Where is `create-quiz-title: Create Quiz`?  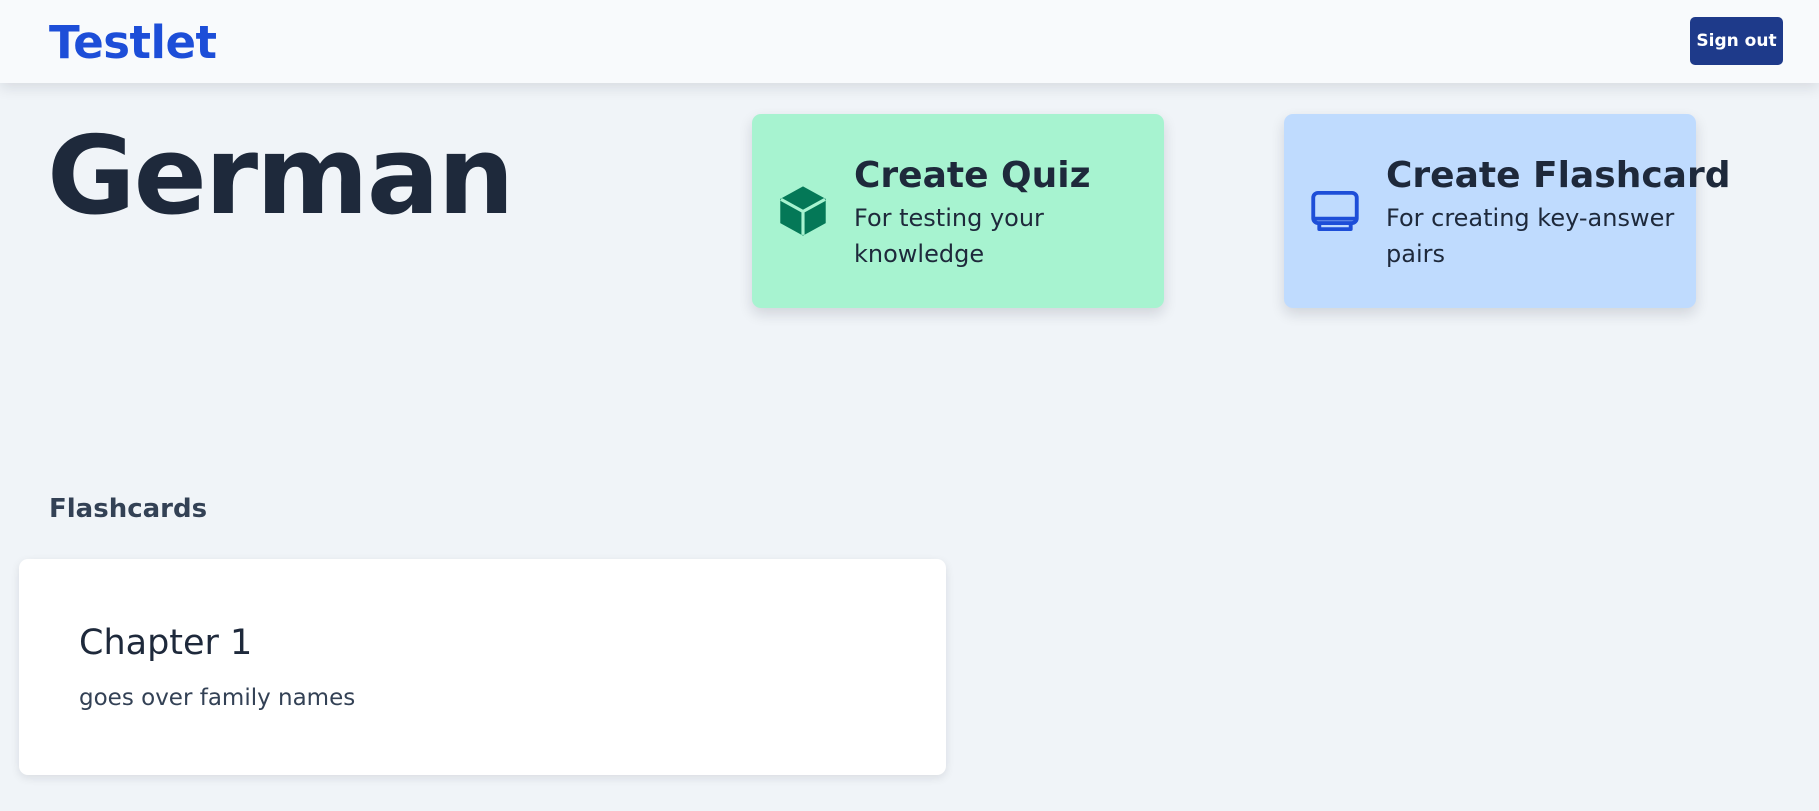 create-quiz-title: Create Quiz is located at coordinates (972, 175).